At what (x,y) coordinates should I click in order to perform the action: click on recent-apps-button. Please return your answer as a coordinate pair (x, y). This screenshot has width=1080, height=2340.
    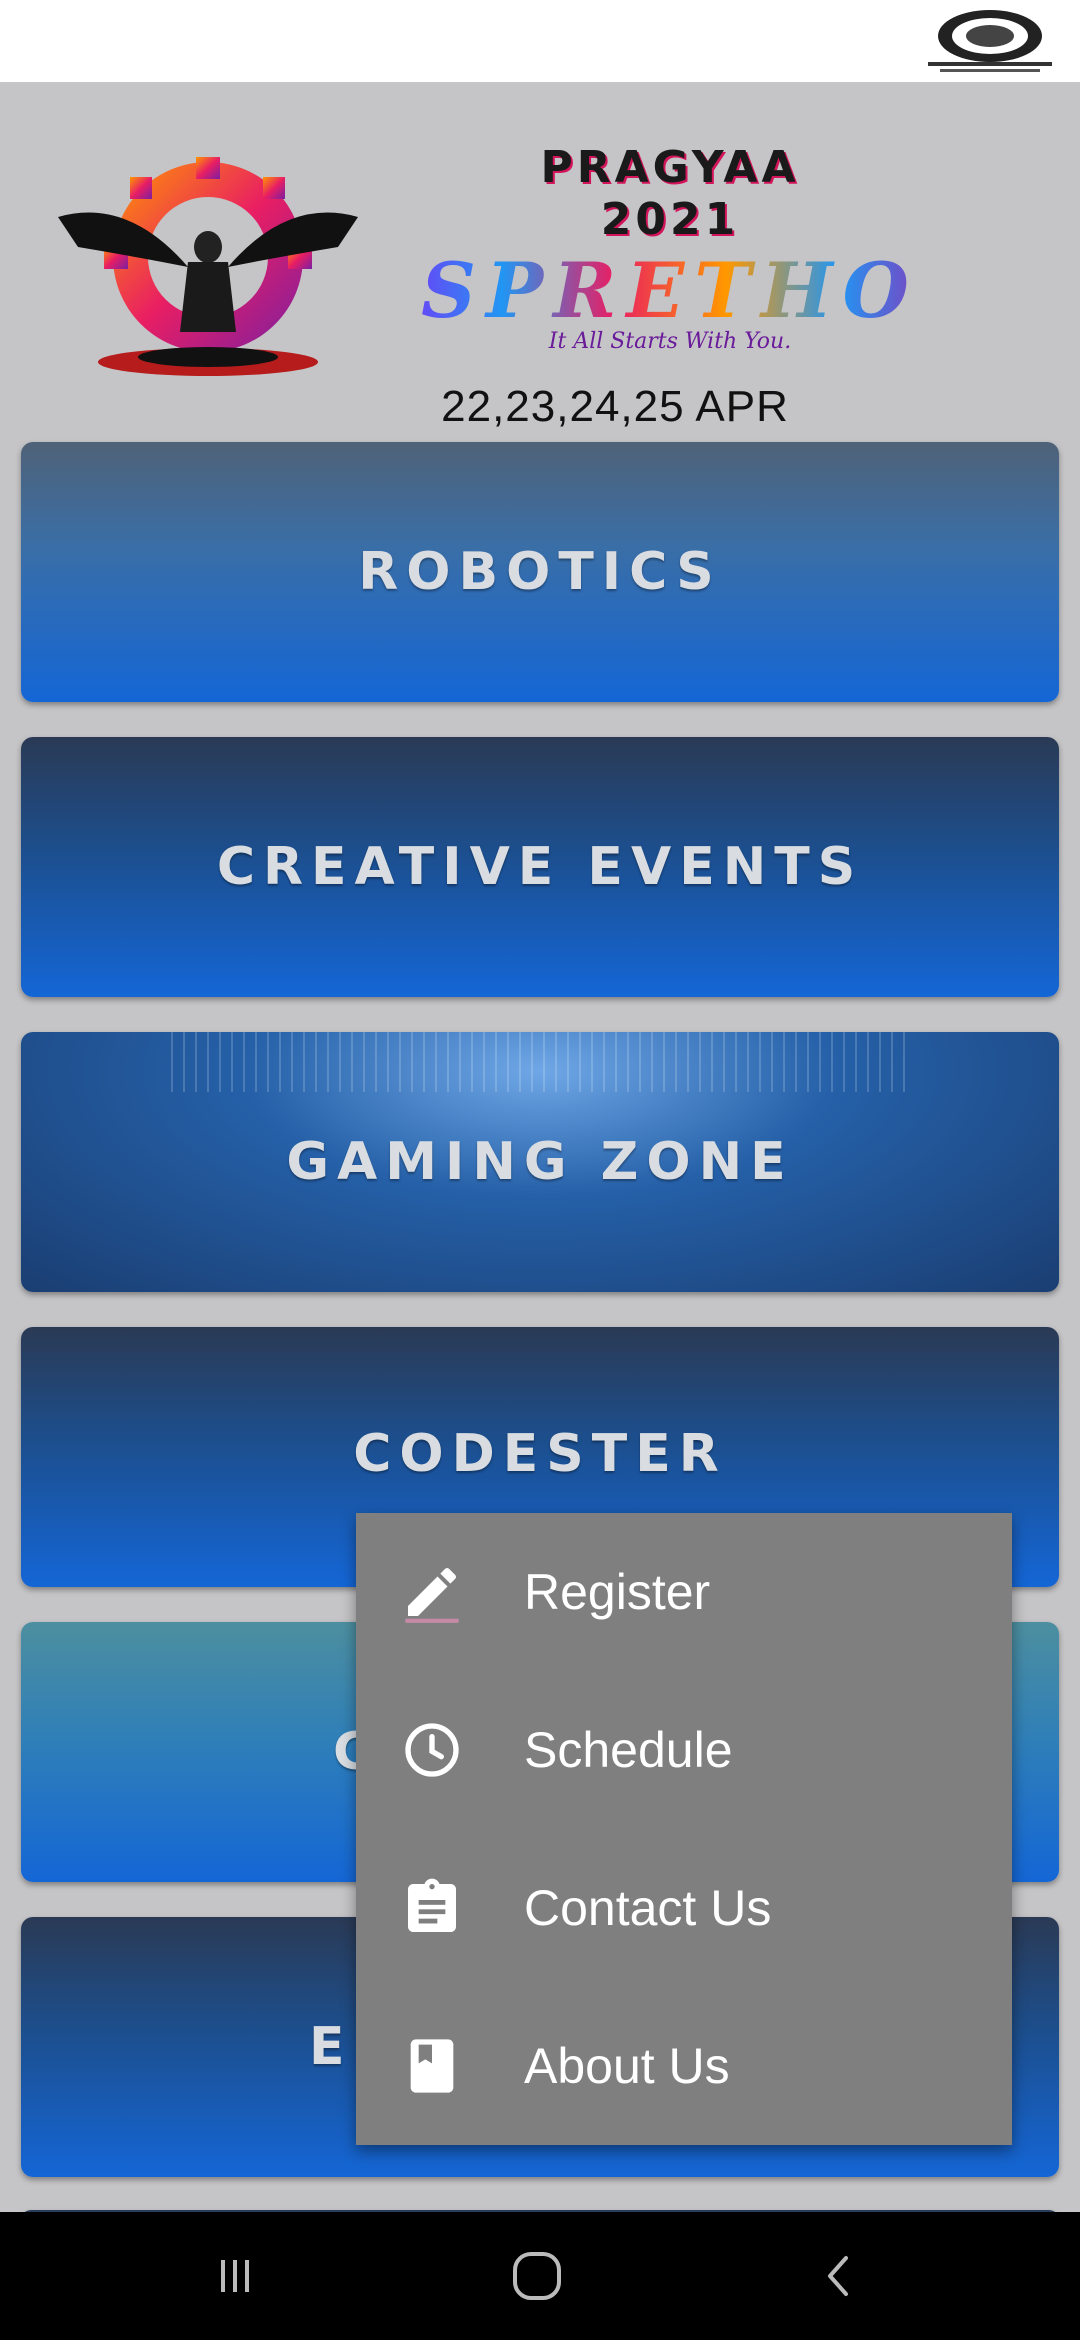
    Looking at the image, I should click on (235, 2276).